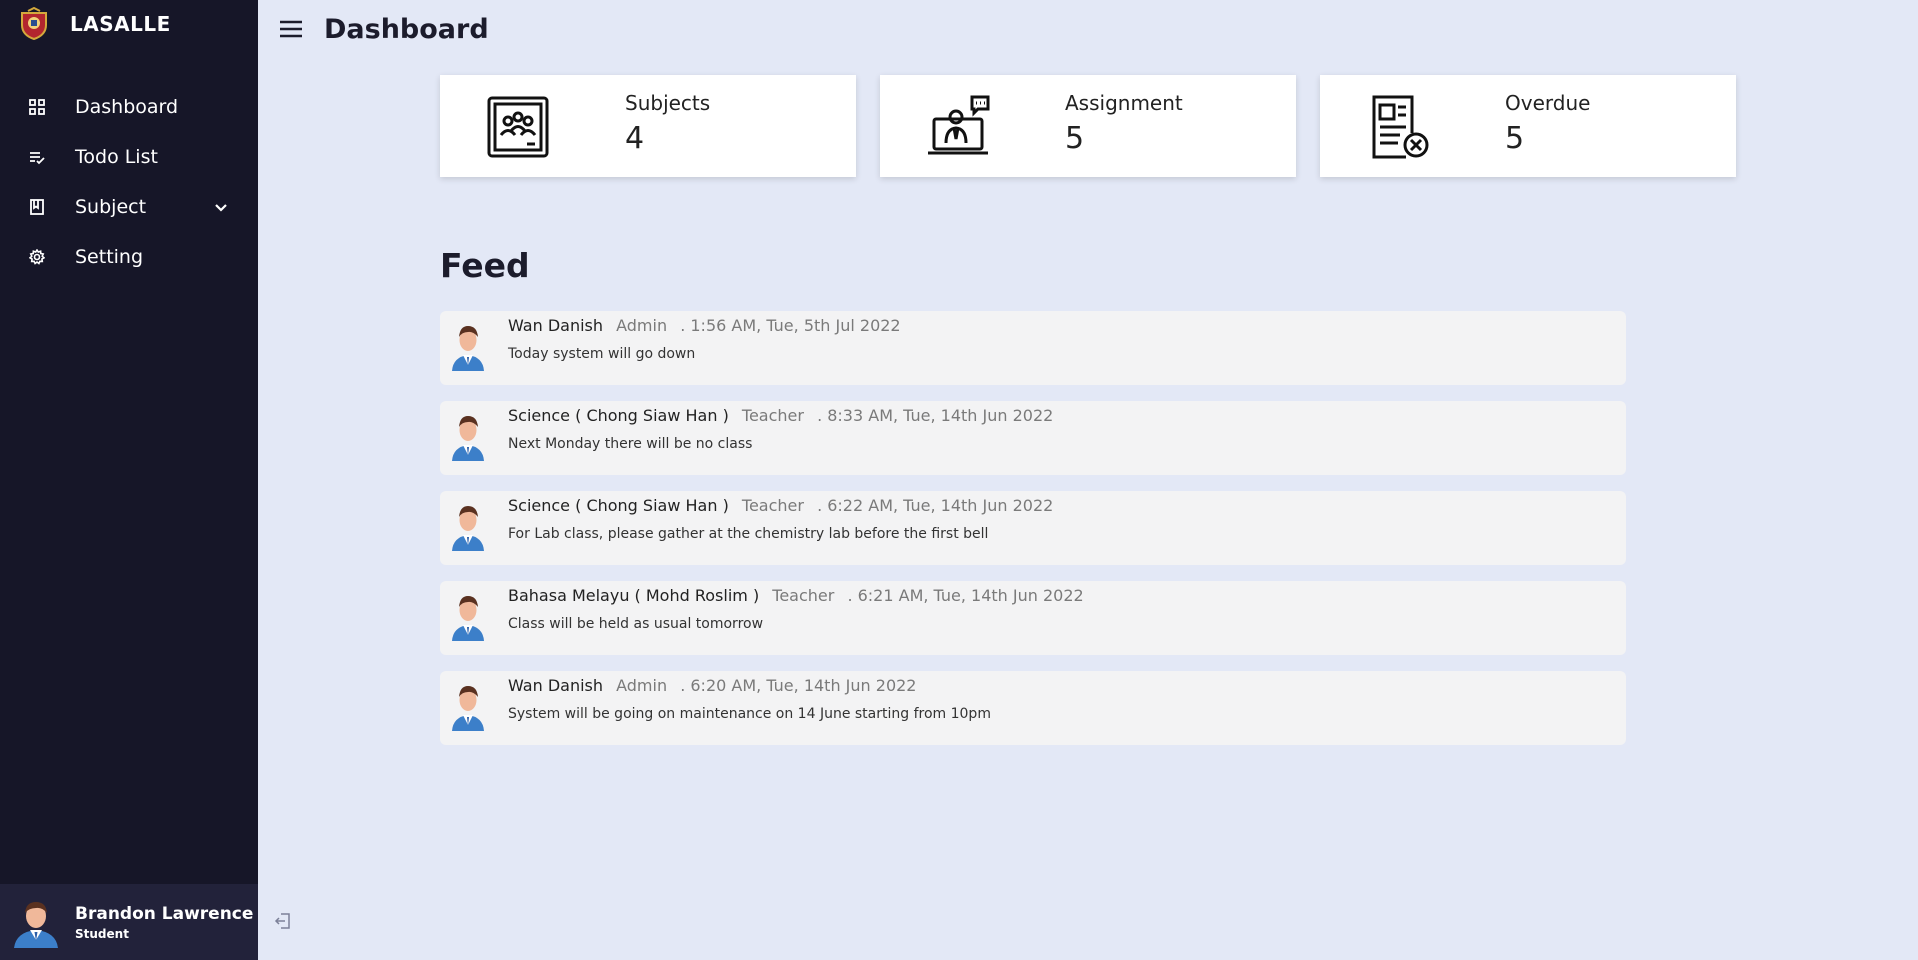  What do you see at coordinates (164, 913) in the screenshot?
I see `user-name: Brandon Lawrence` at bounding box center [164, 913].